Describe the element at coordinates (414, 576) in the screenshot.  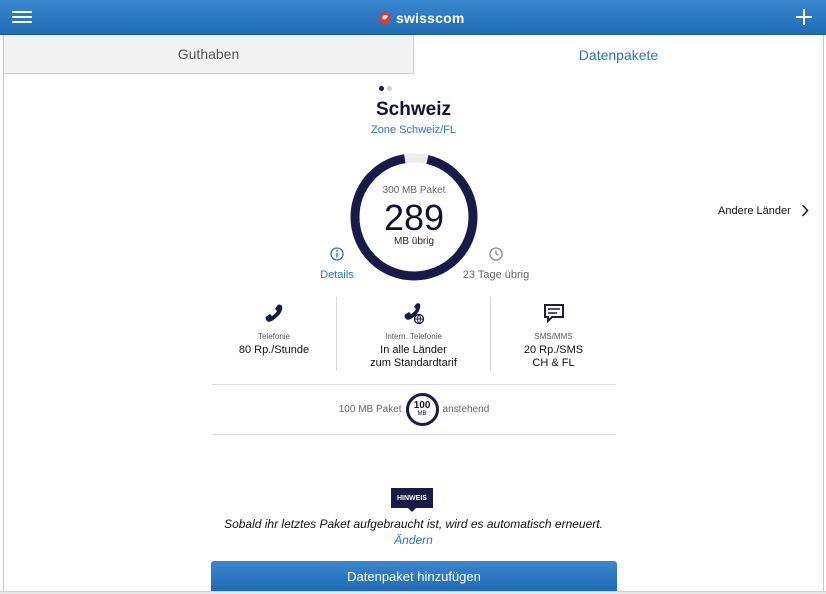
I see `add-data-package-button: Datenpaket hinzufügen` at that location.